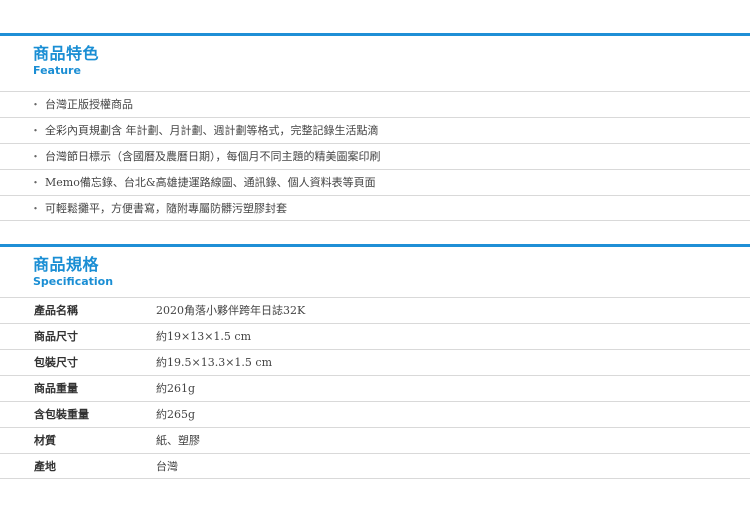 The height and width of the screenshot is (515, 750). I want to click on spec-subtitle: Specification, so click(73, 281).